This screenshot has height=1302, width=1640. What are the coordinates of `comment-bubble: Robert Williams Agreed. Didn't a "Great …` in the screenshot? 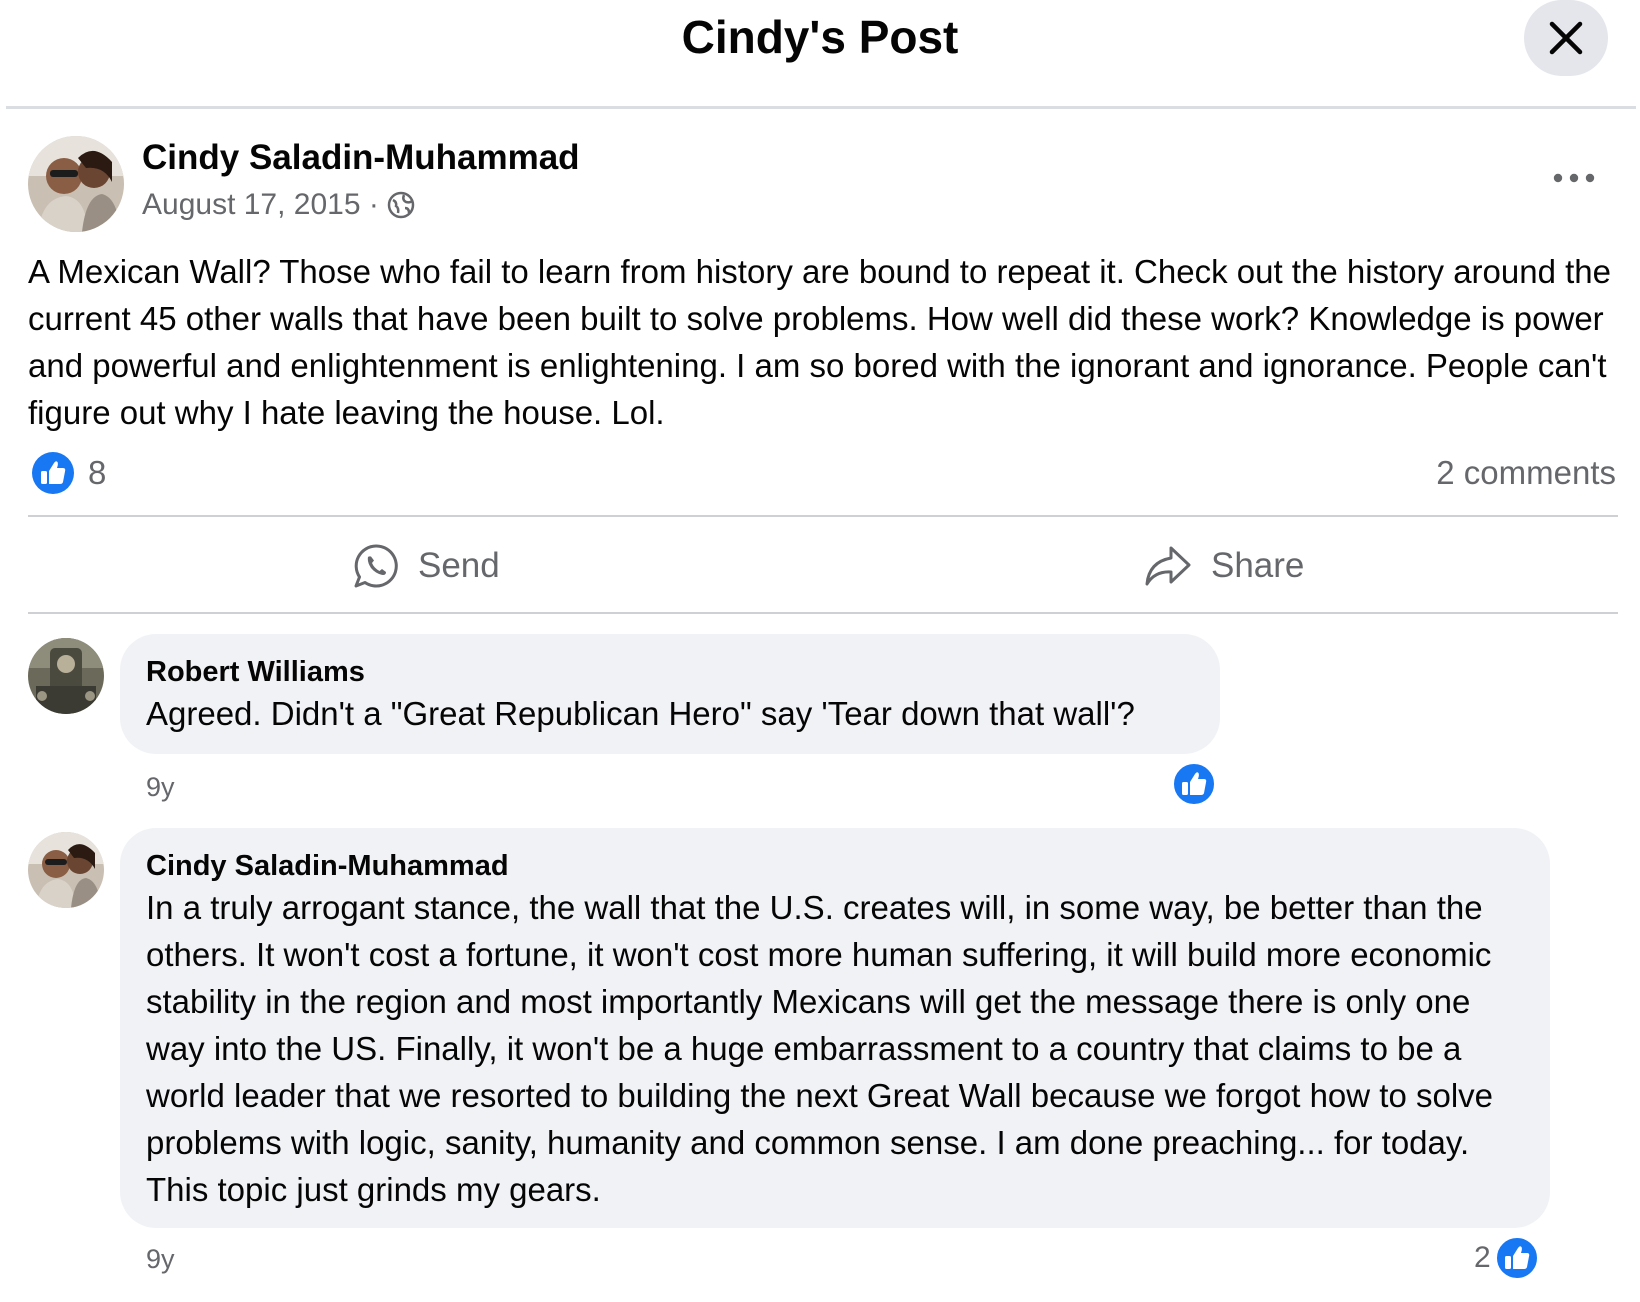 It's located at (670, 694).